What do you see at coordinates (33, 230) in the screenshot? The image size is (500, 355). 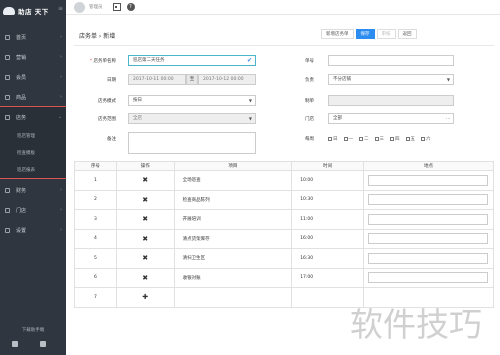 I see `sidebar-item-settings: 设置 ›` at bounding box center [33, 230].